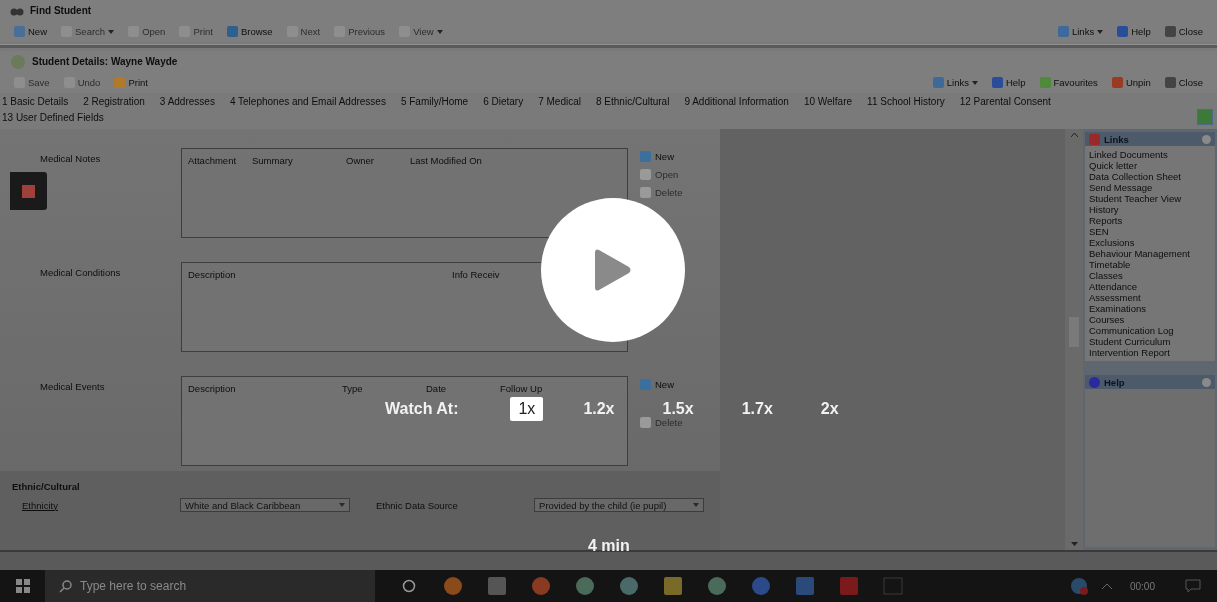 This screenshot has width=1217, height=602. Describe the element at coordinates (1150, 352) in the screenshot. I see `panel-link: Intervention Report` at that location.